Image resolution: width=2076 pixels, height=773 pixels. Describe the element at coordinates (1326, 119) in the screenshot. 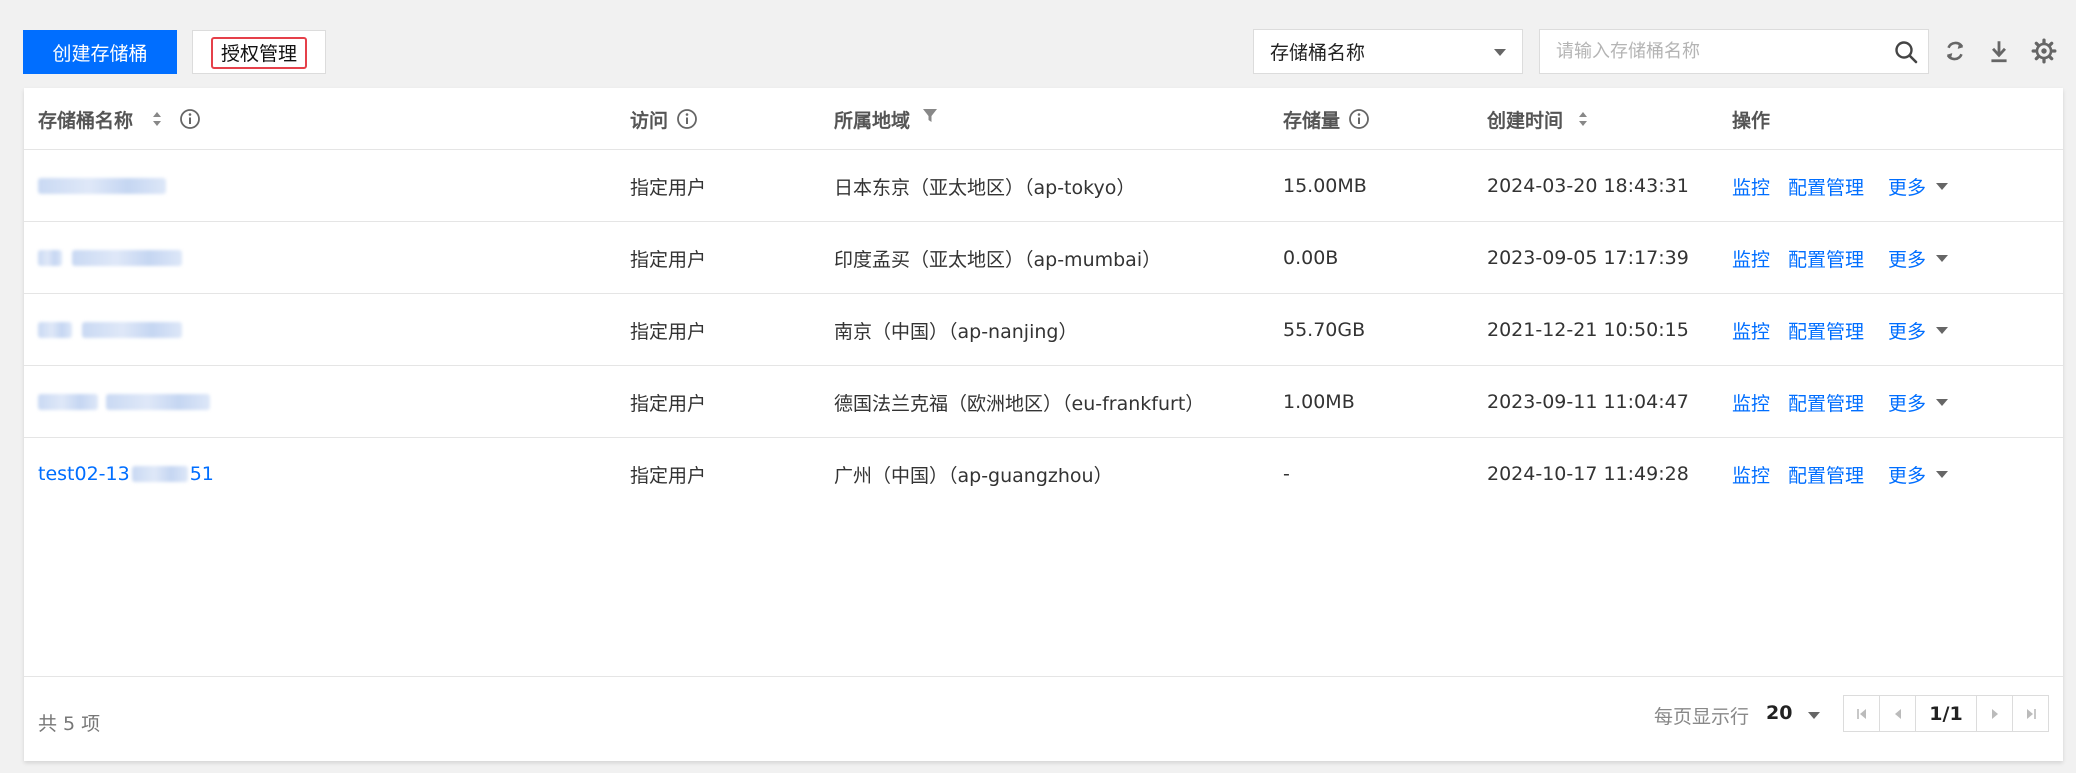

I see `col-storage-header: 存储量` at that location.